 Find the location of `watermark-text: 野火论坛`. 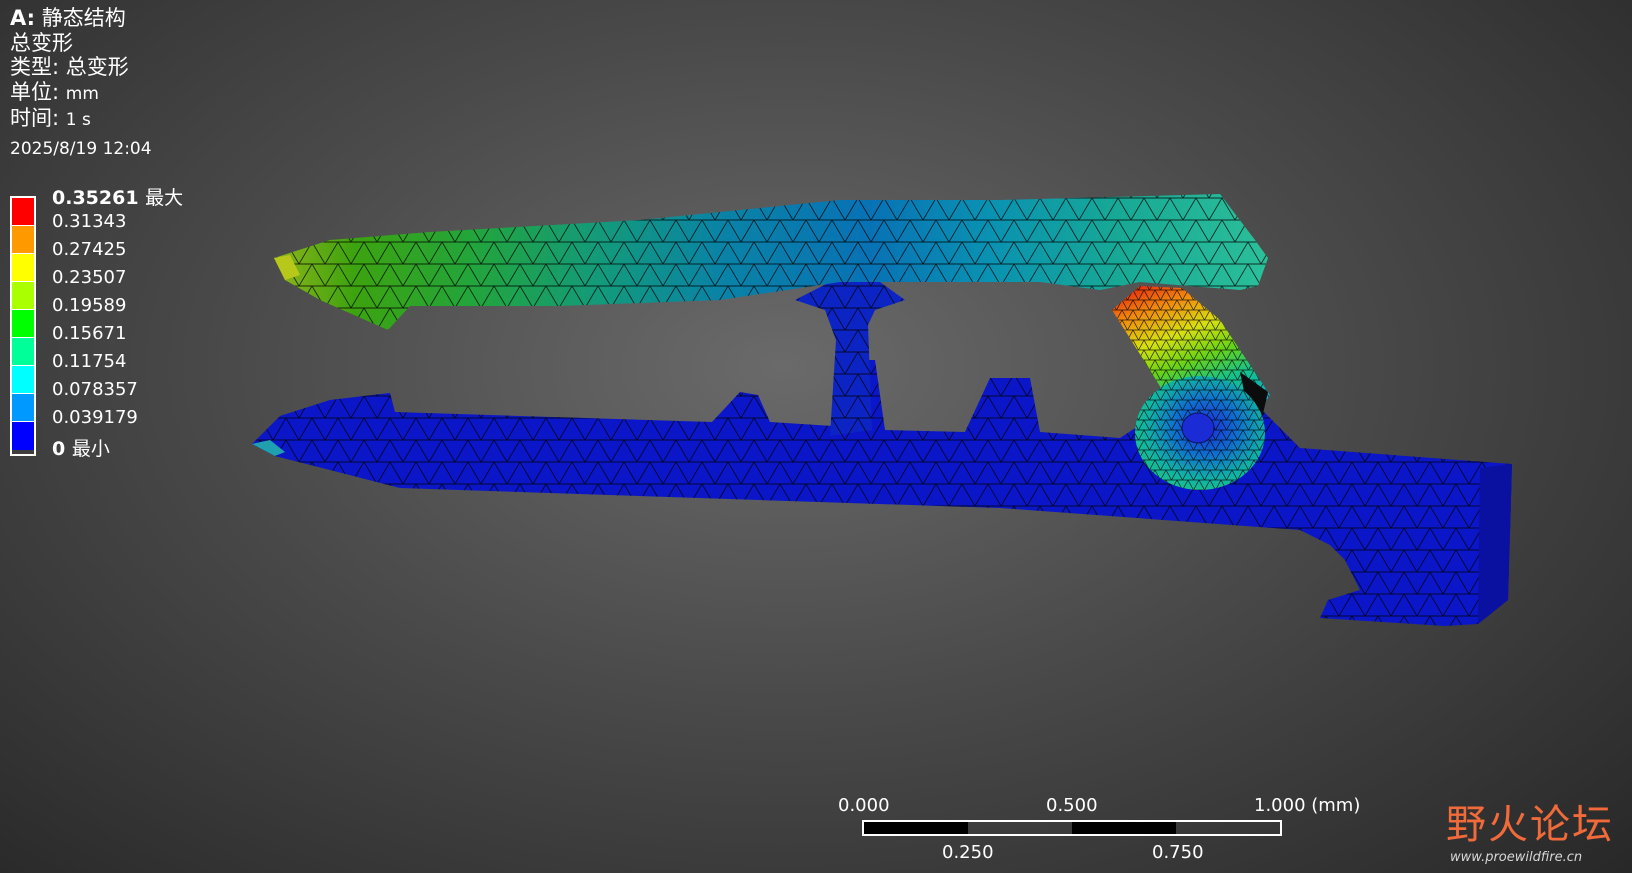

watermark-text: 野火论坛 is located at coordinates (1530, 825).